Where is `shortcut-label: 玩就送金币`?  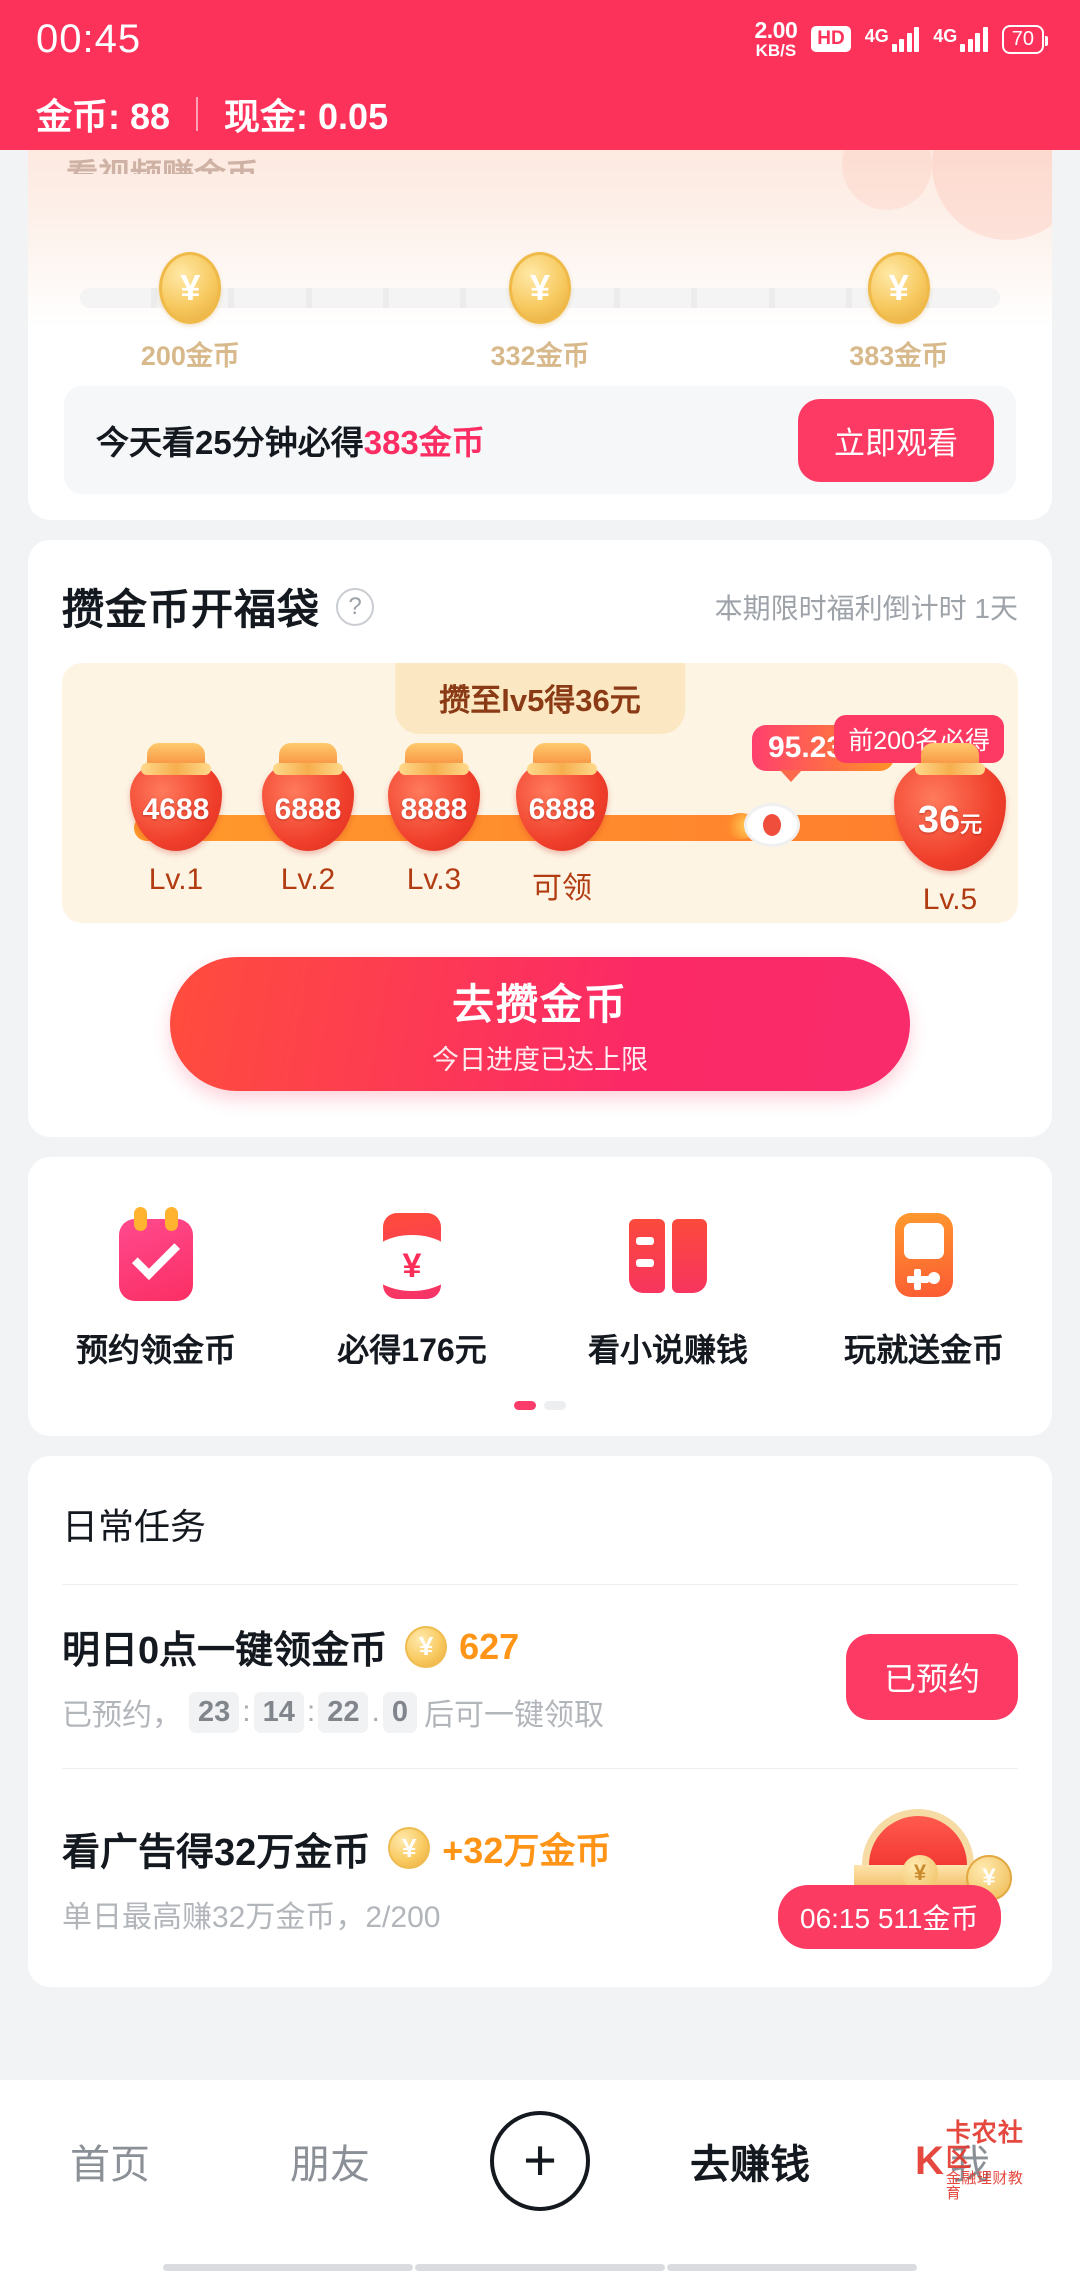
shortcut-label: 玩就送金币 is located at coordinates (923, 1350).